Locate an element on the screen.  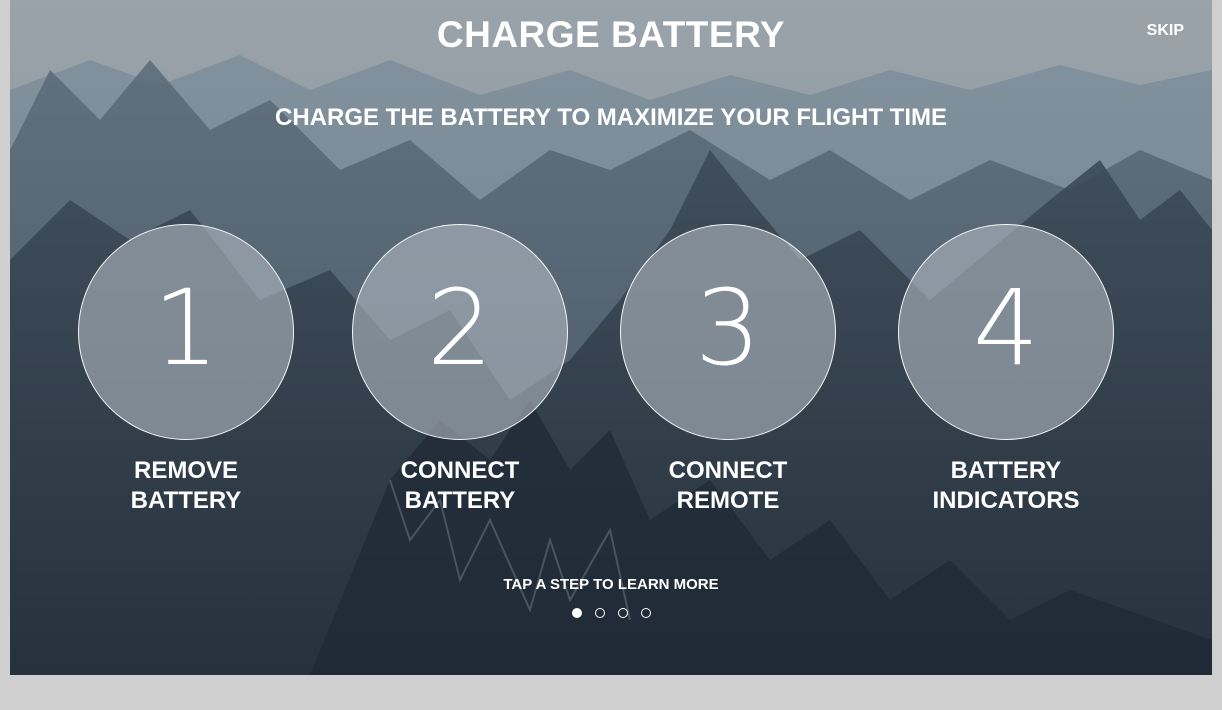
step-connect-remote: 3 CONNECT REMOTE is located at coordinates (728, 370).